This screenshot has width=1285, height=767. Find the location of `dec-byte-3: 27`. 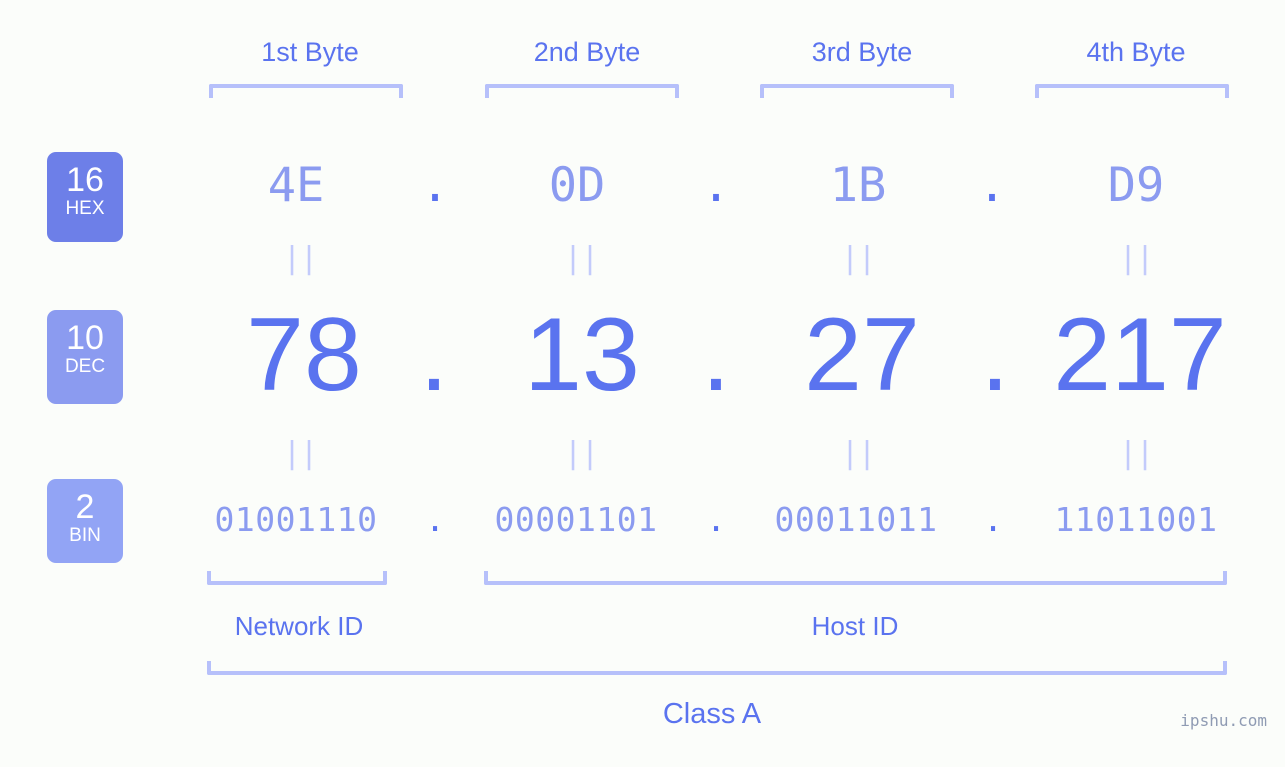

dec-byte-3: 27 is located at coordinates (862, 355).